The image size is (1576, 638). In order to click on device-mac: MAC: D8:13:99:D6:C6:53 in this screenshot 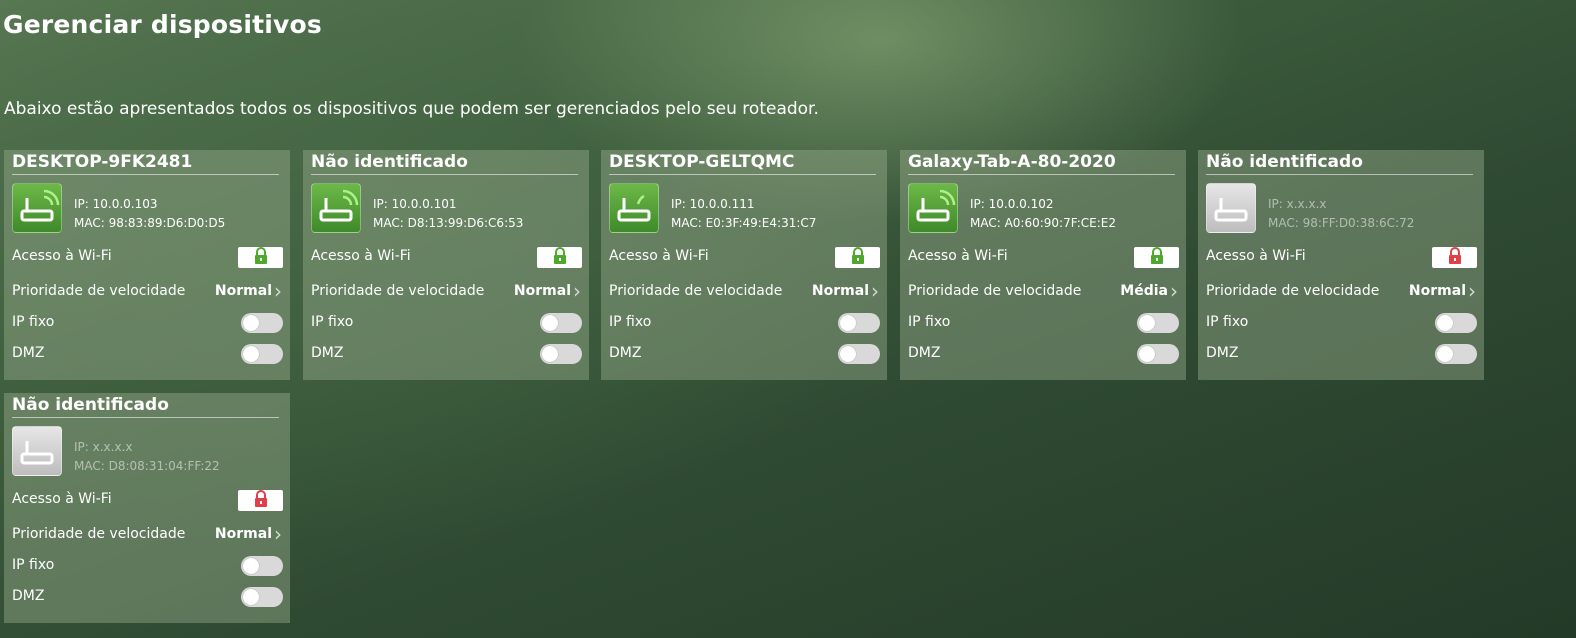, I will do `click(448, 223)`.